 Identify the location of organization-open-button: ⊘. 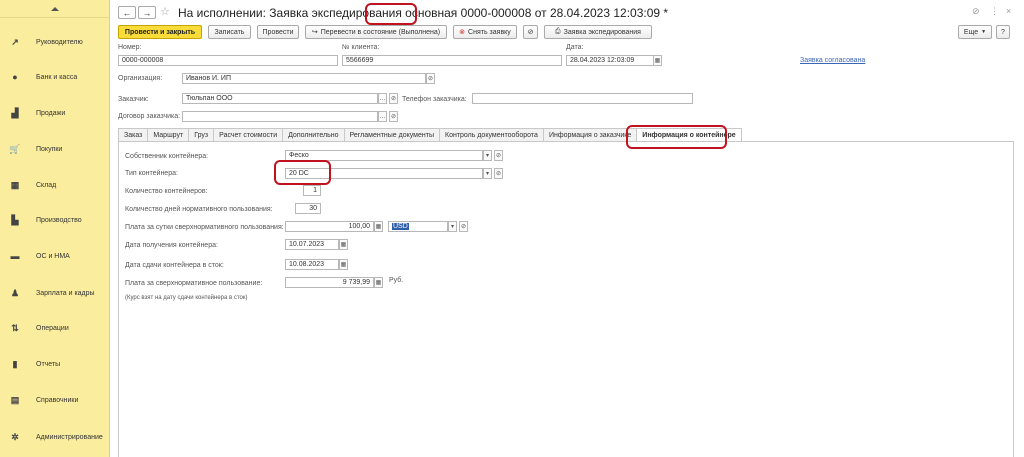
(430, 78).